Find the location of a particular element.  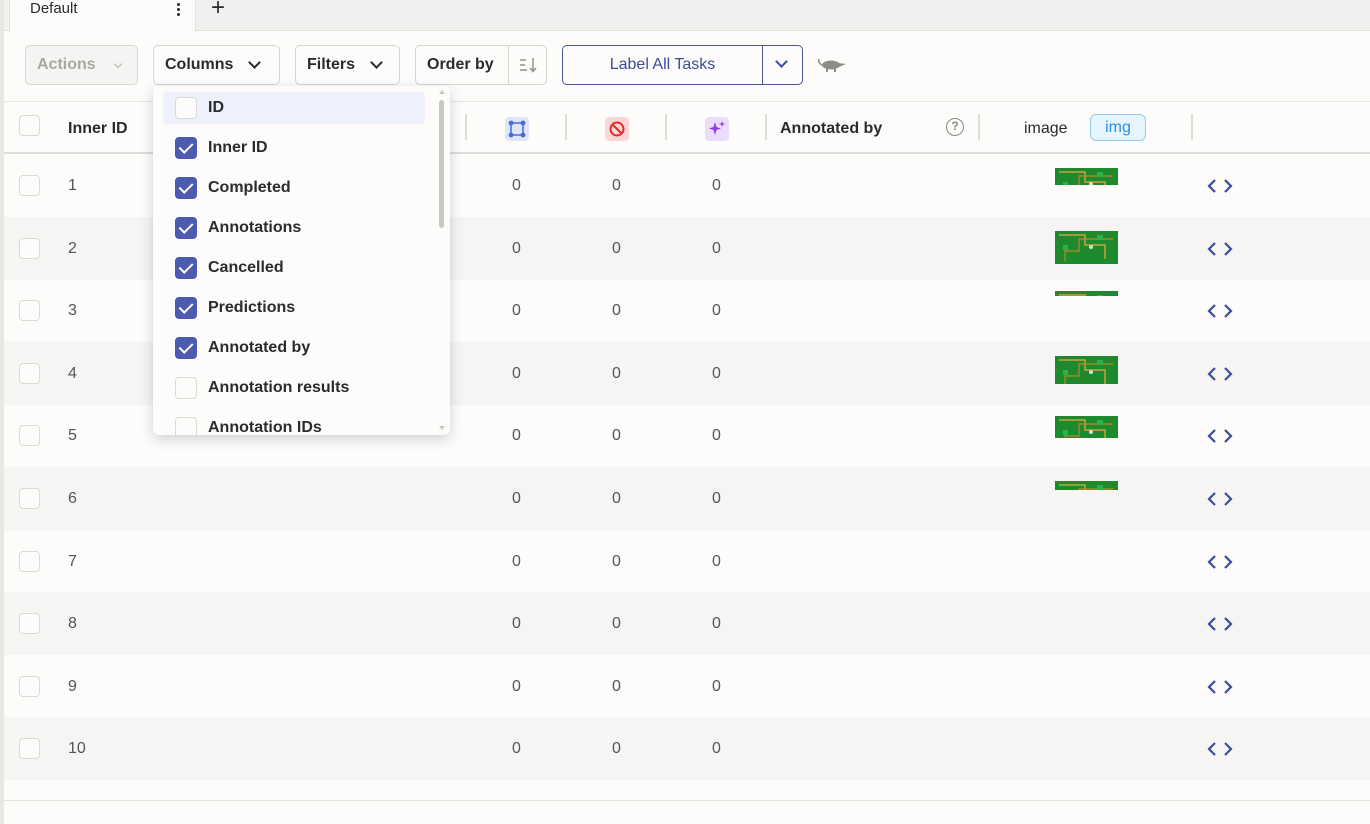

scroll-down-icon is located at coordinates (442, 428).